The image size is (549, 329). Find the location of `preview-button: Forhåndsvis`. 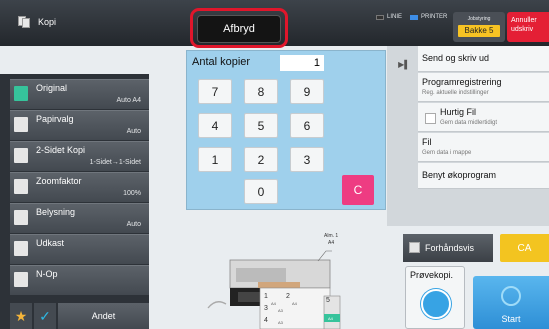

preview-button: Forhåndsvis is located at coordinates (448, 248).